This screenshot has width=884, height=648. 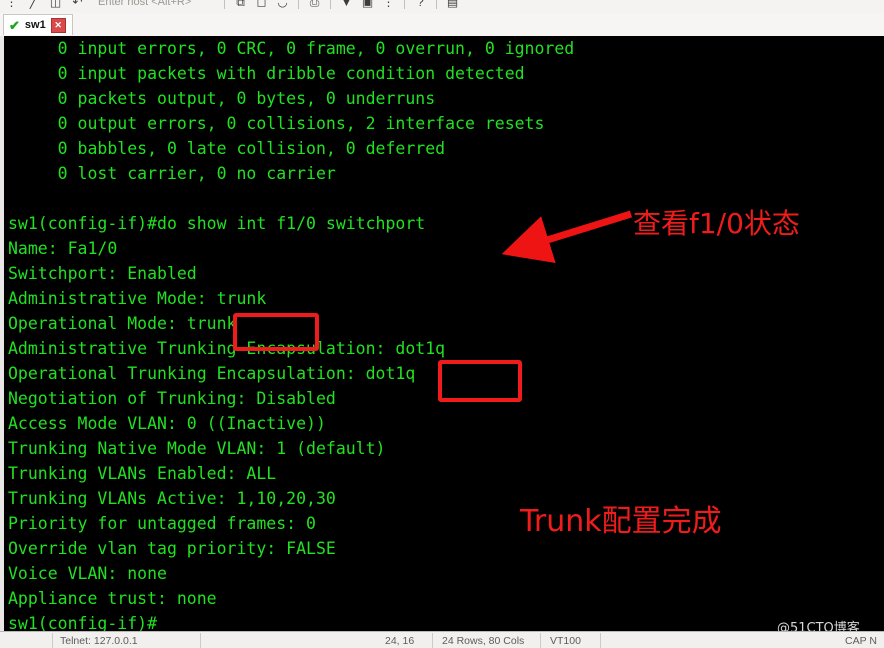 I want to click on annotation-trunk-done: Trunk配置完成, so click(x=621, y=521).